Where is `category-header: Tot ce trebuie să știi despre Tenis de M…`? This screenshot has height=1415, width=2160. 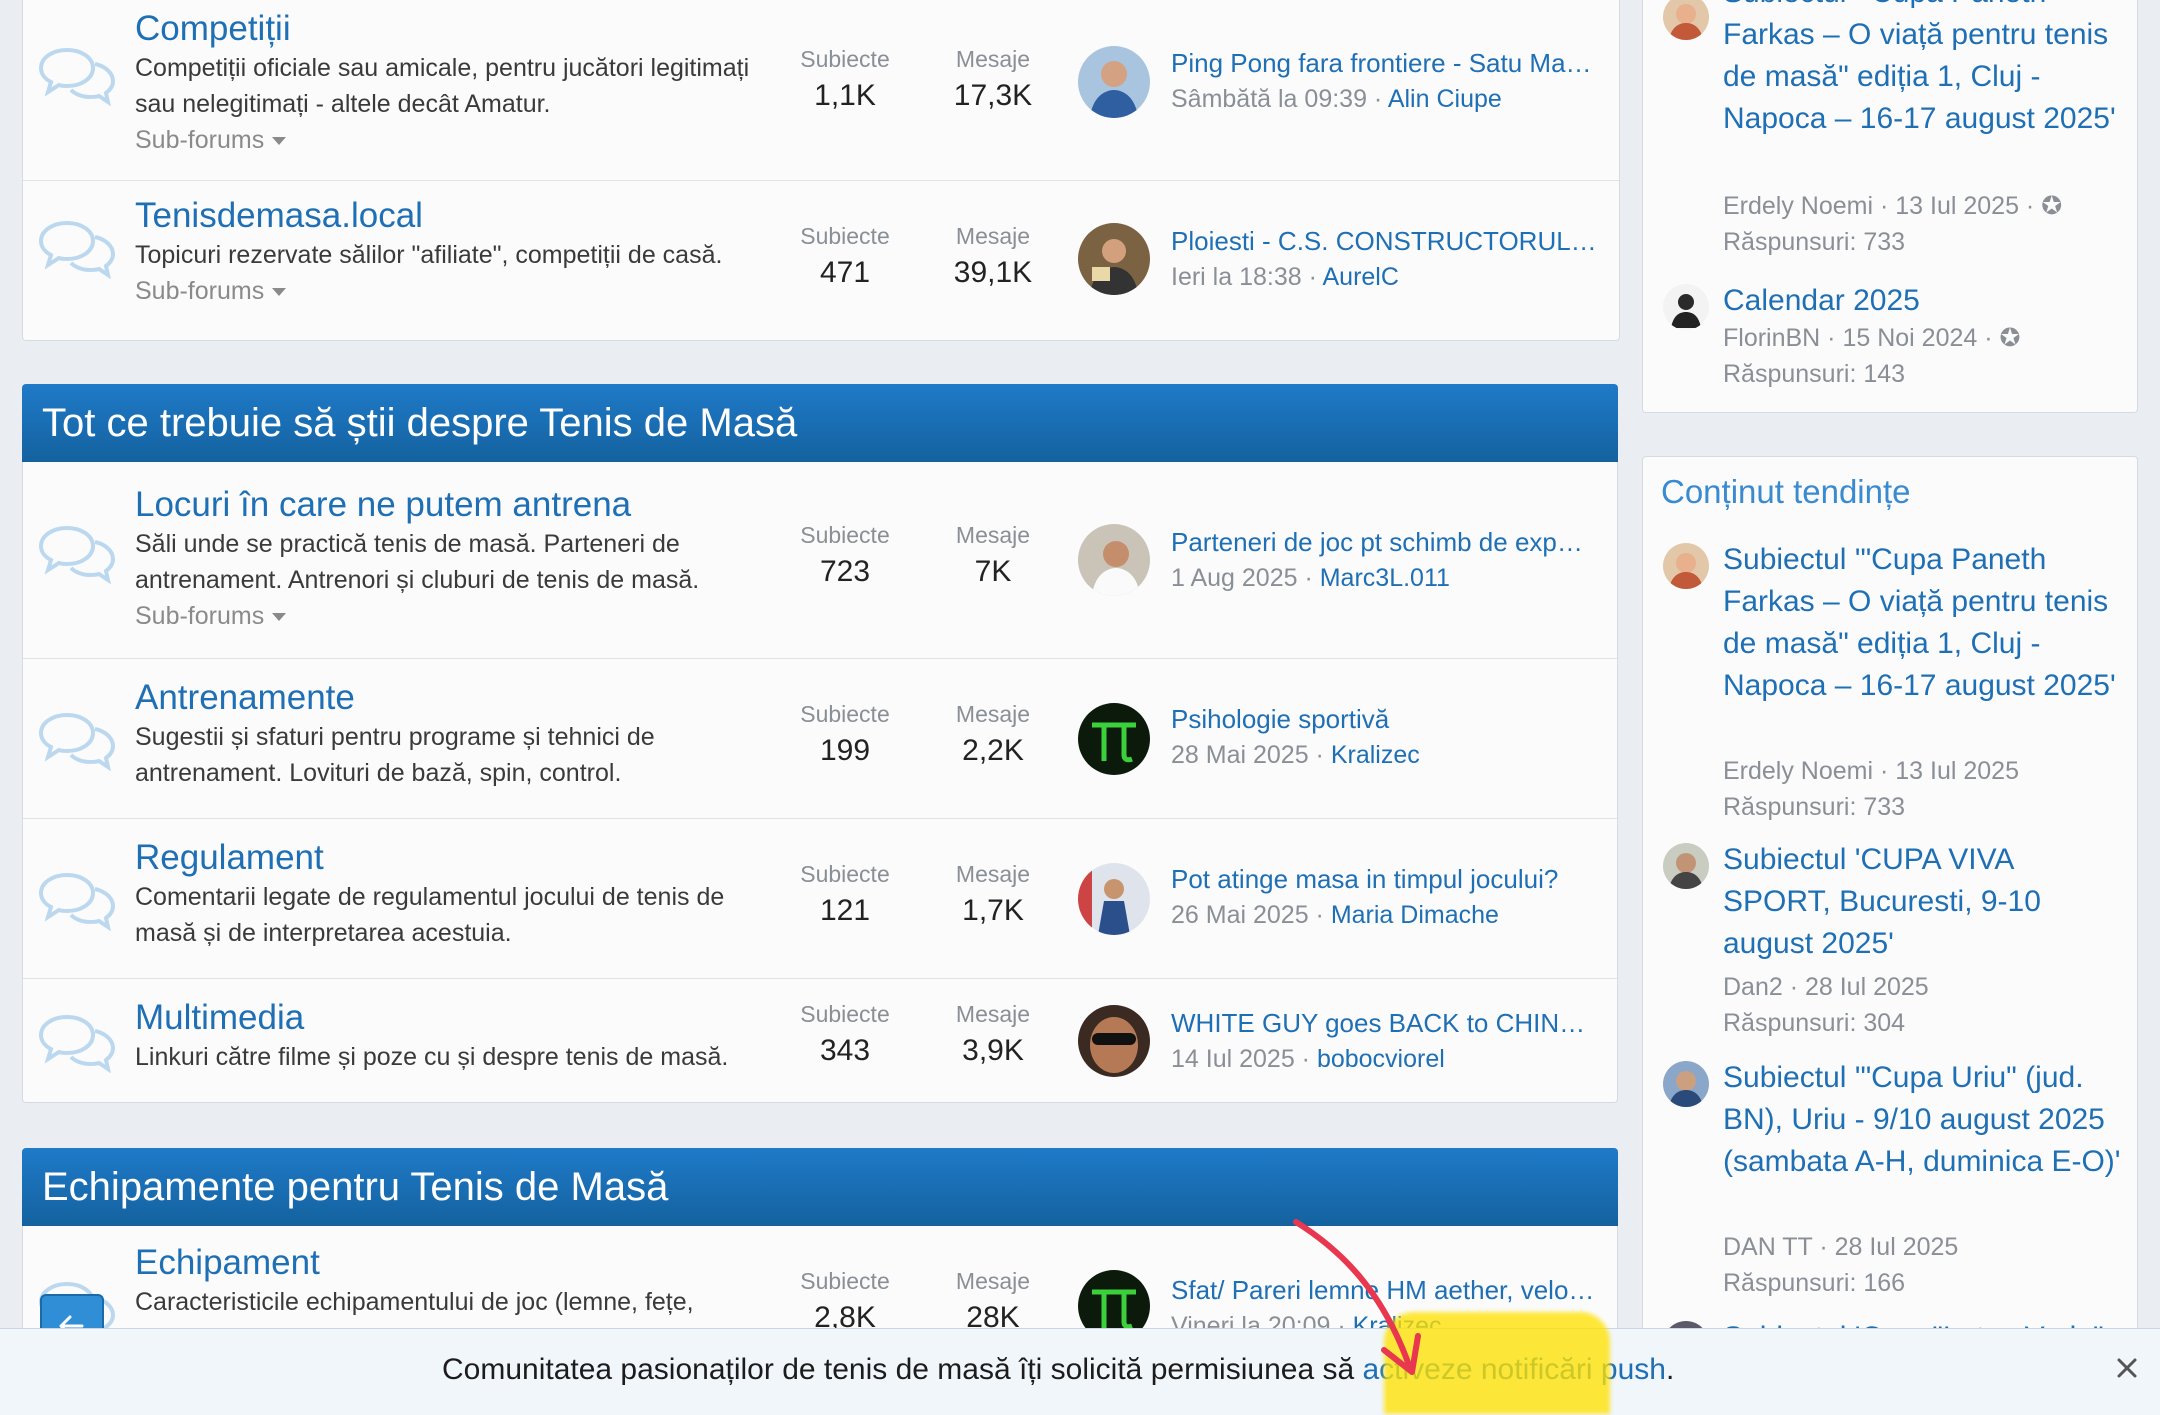 category-header: Tot ce trebuie să știi despre Tenis de M… is located at coordinates (820, 423).